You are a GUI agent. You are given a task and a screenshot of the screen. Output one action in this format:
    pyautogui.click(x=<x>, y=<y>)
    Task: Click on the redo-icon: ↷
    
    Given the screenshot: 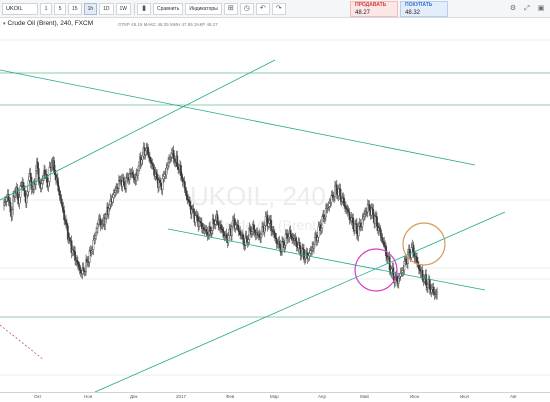 What is the action you would take?
    pyautogui.click(x=278, y=8)
    